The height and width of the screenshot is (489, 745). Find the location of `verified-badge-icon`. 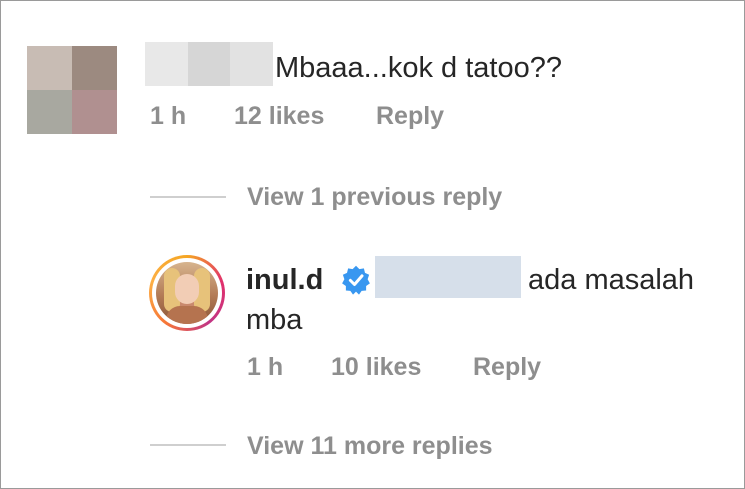

verified-badge-icon is located at coordinates (356, 280).